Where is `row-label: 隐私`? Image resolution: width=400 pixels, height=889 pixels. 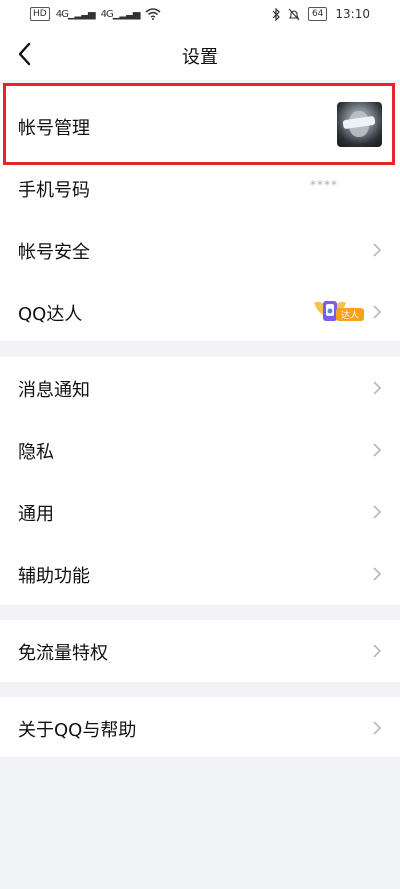 row-label: 隐私 is located at coordinates (36, 452).